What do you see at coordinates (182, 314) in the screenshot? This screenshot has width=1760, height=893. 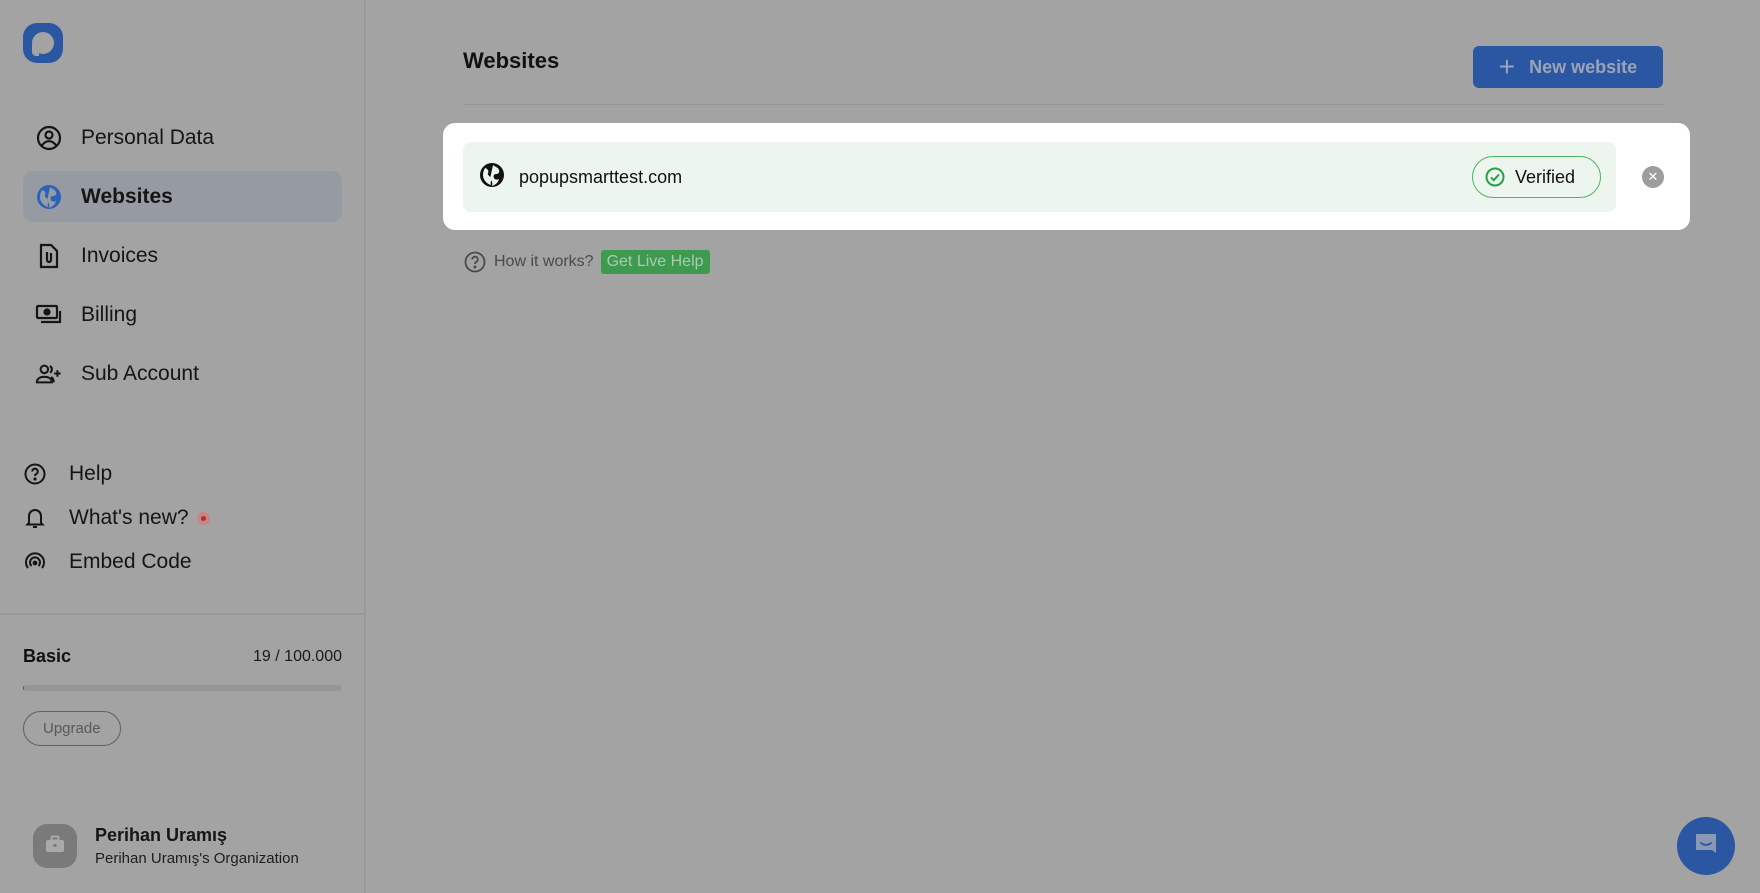 I see `sidebar-item-billing: Billing` at bounding box center [182, 314].